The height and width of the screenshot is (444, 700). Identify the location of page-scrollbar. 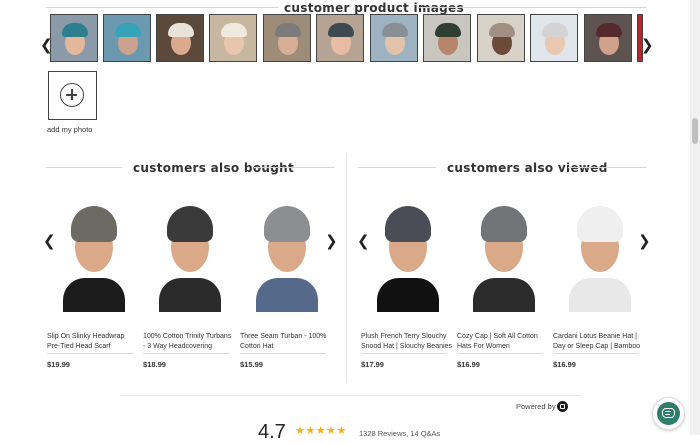
(695, 217).